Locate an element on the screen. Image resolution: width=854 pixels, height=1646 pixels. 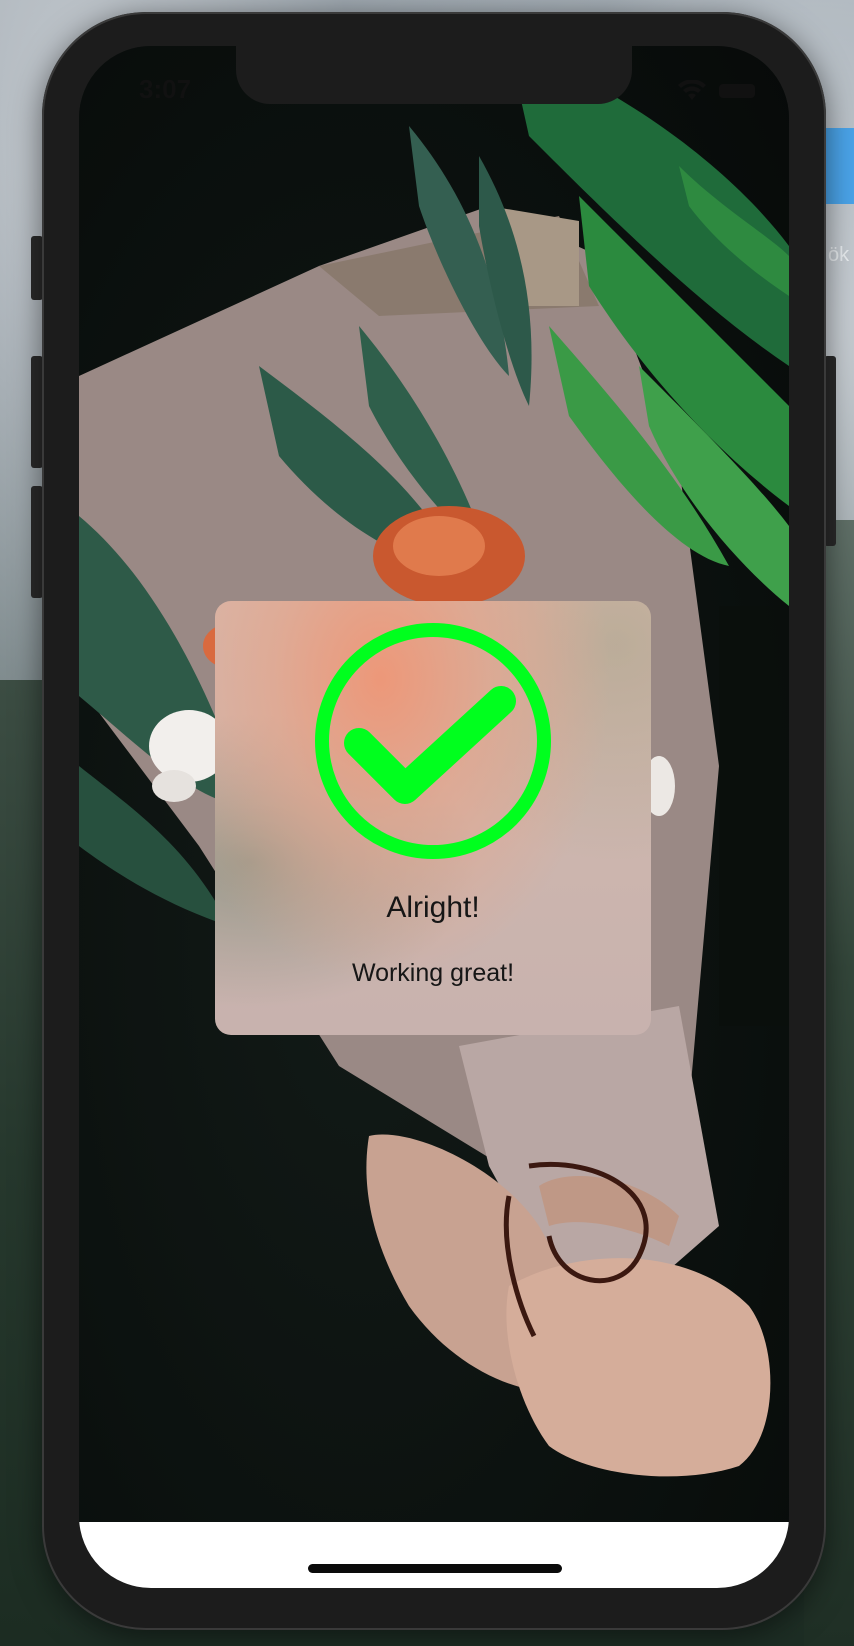
home-indicator-area is located at coordinates (434, 1555).